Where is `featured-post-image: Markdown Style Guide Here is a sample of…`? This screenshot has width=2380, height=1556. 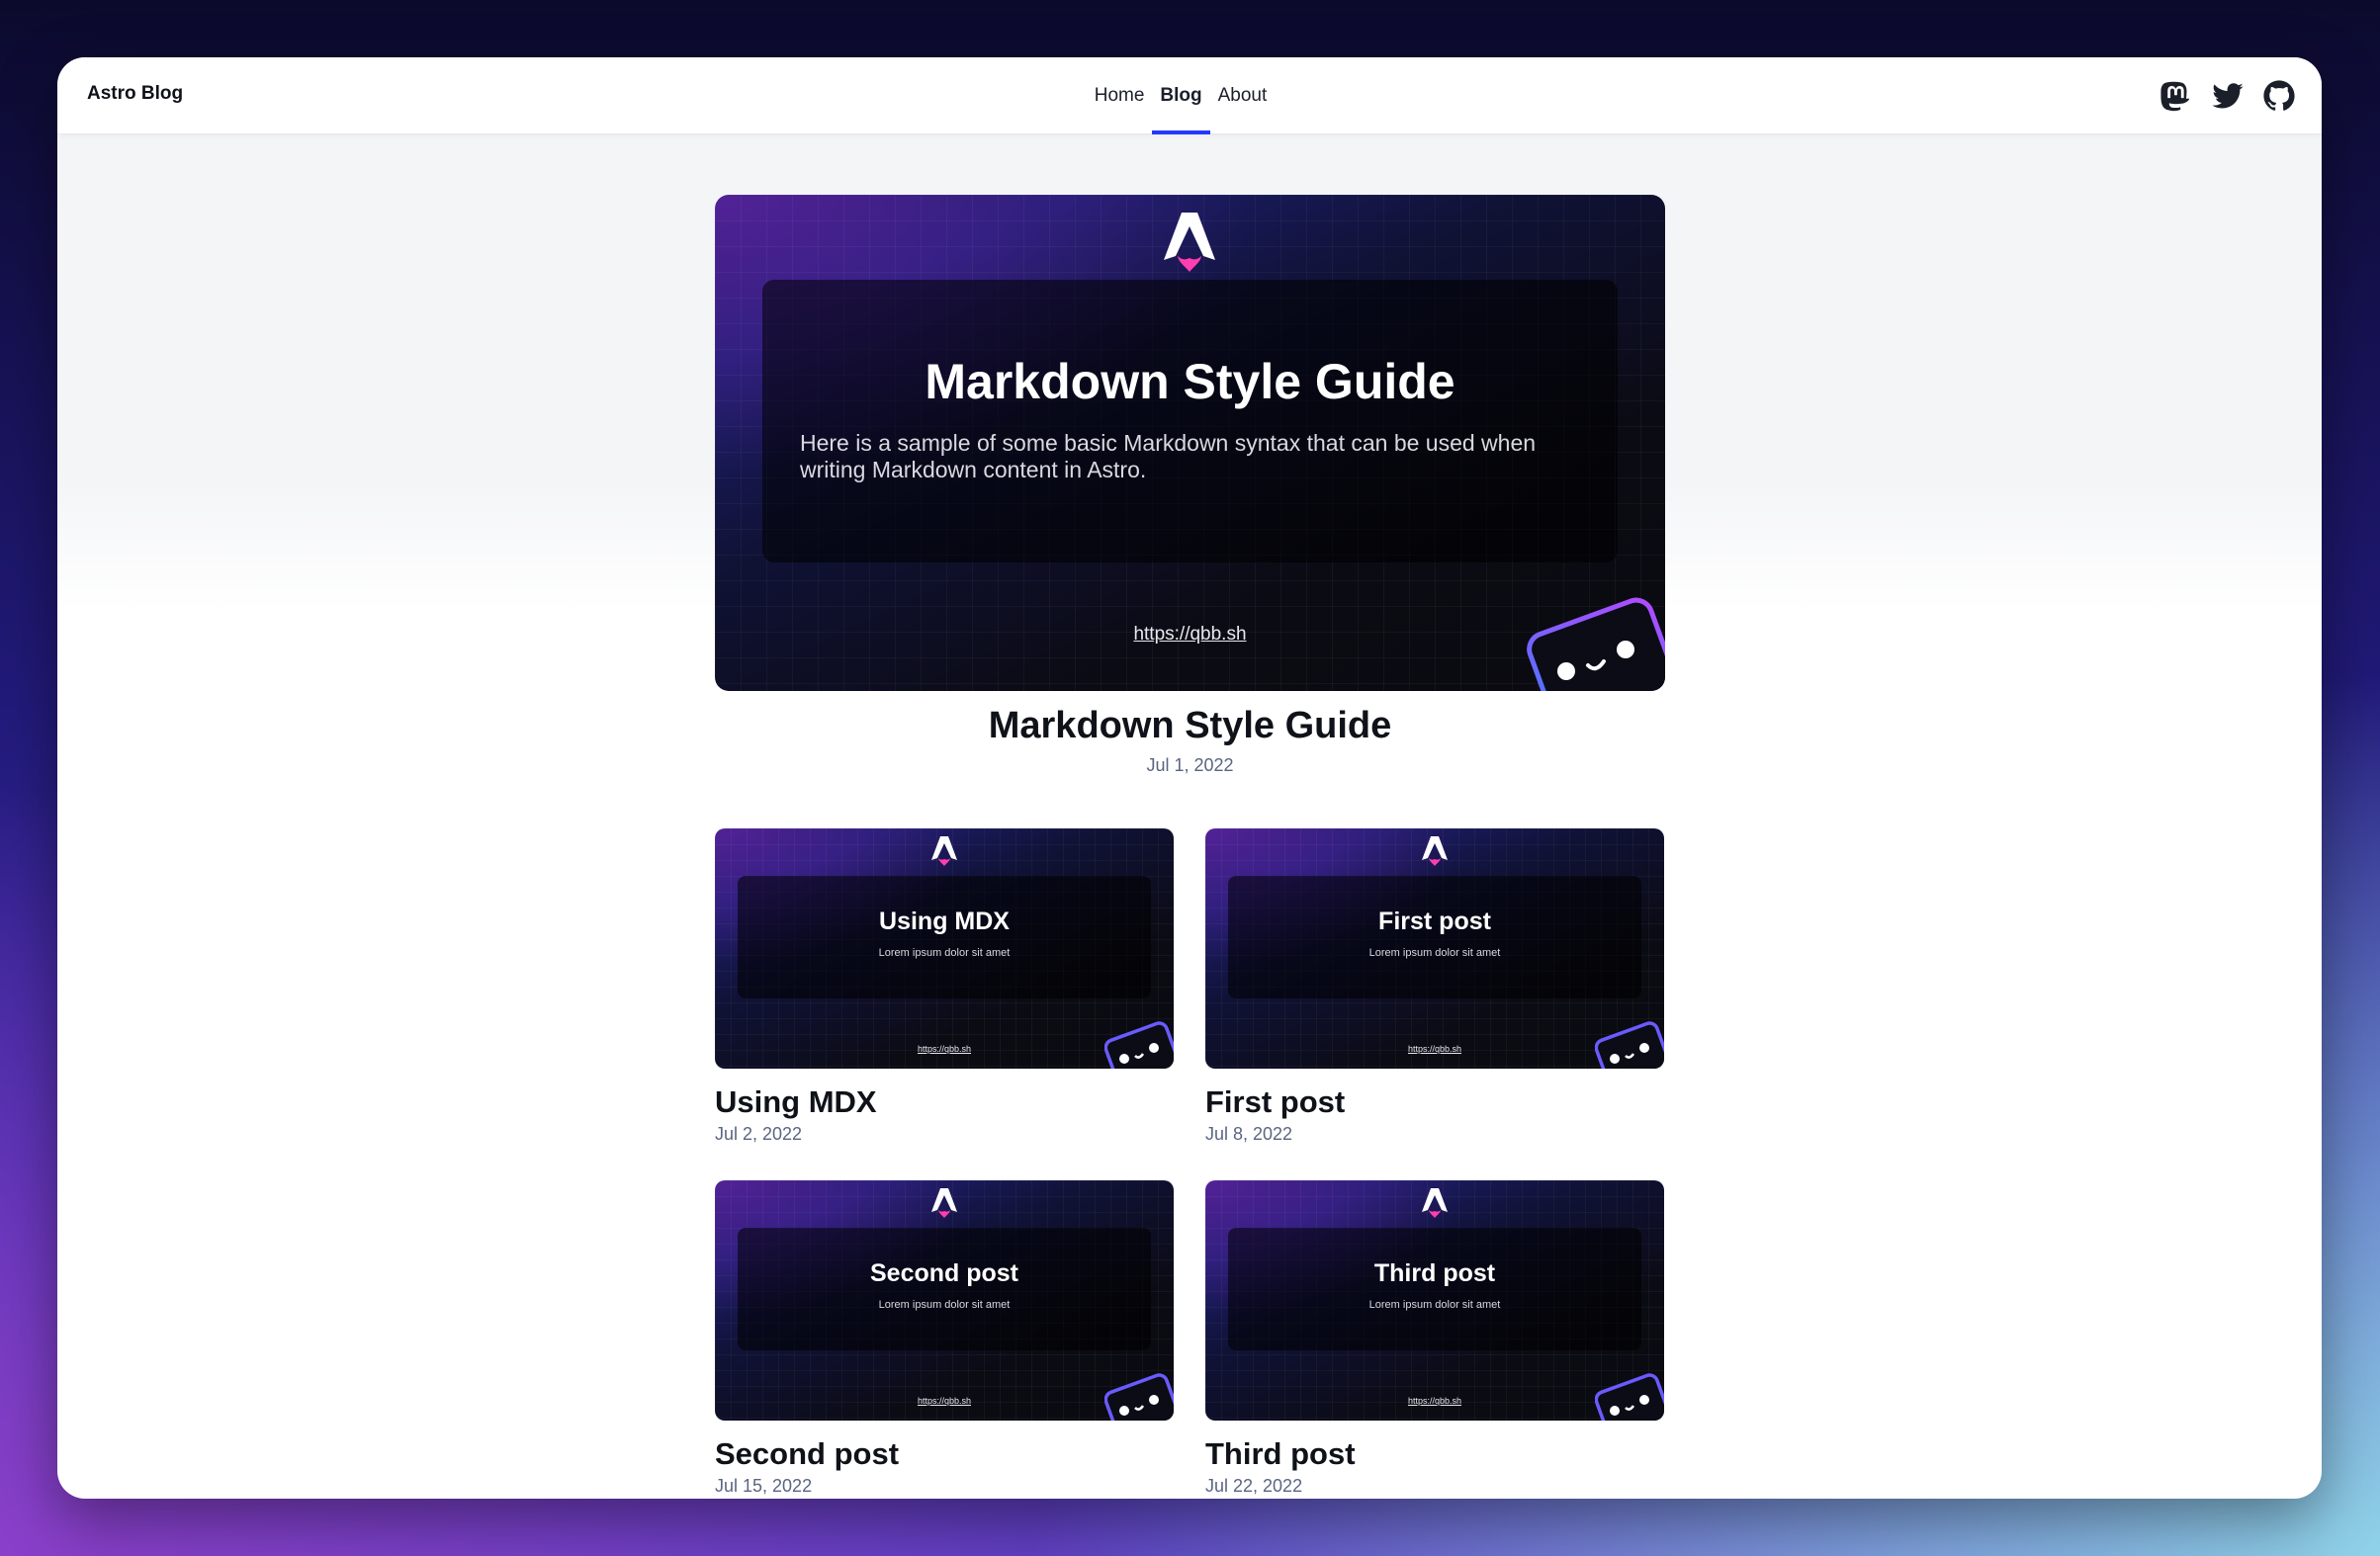
featured-post-image: Markdown Style Guide Here is a sample of… is located at coordinates (1190, 443).